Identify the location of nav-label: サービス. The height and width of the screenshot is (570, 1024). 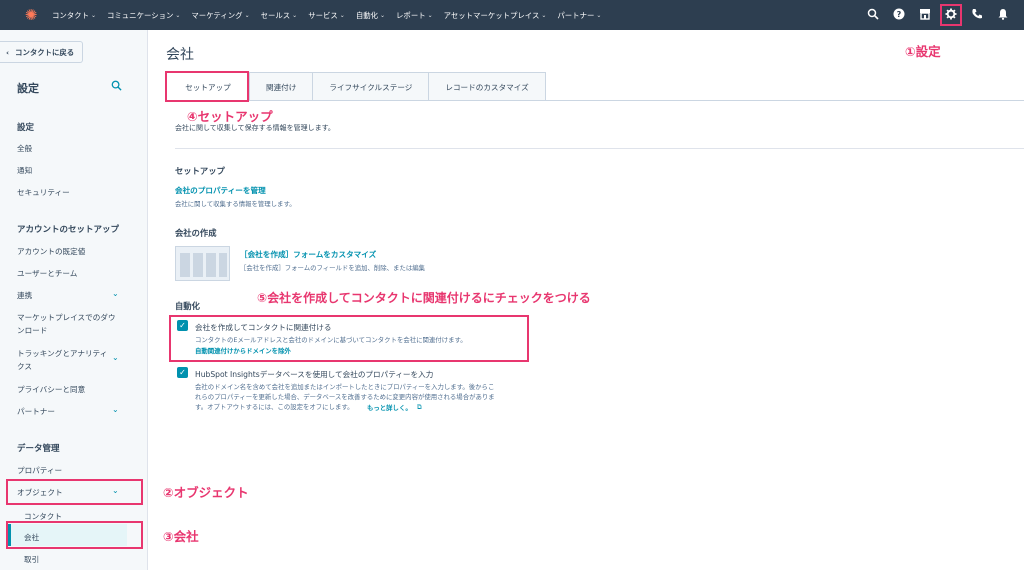
(323, 15).